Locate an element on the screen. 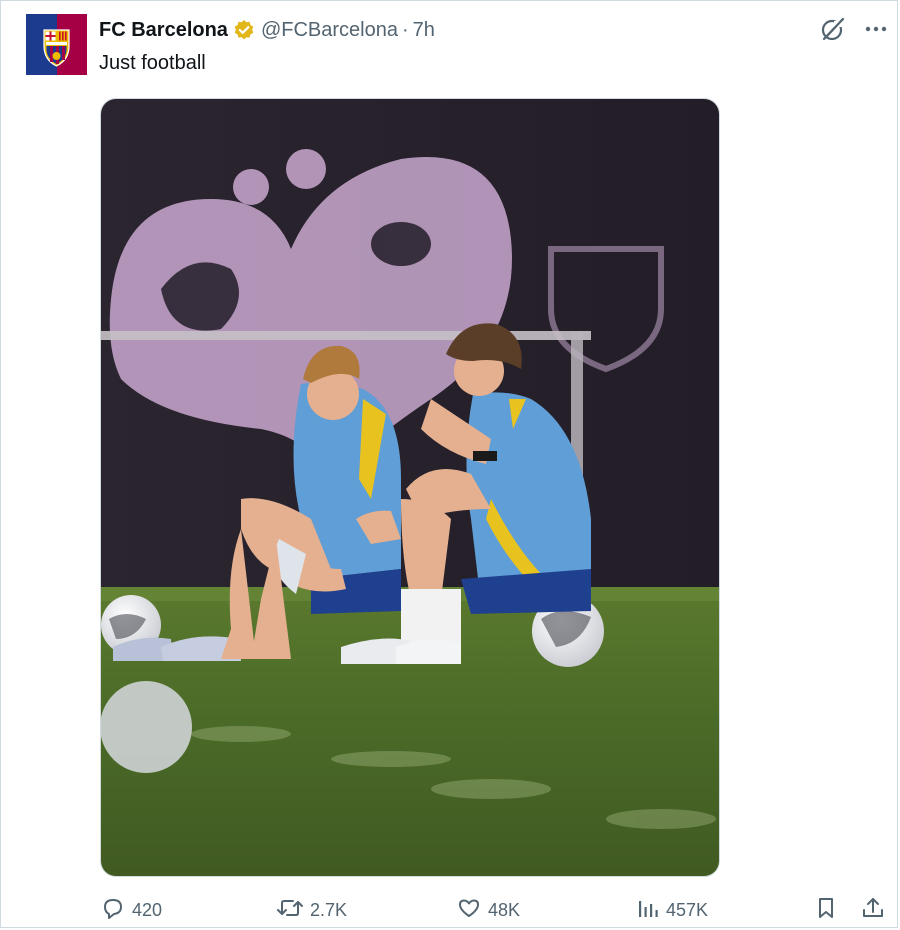 This screenshot has height=930, width=900. views-button: 457K is located at coordinates (672, 910).